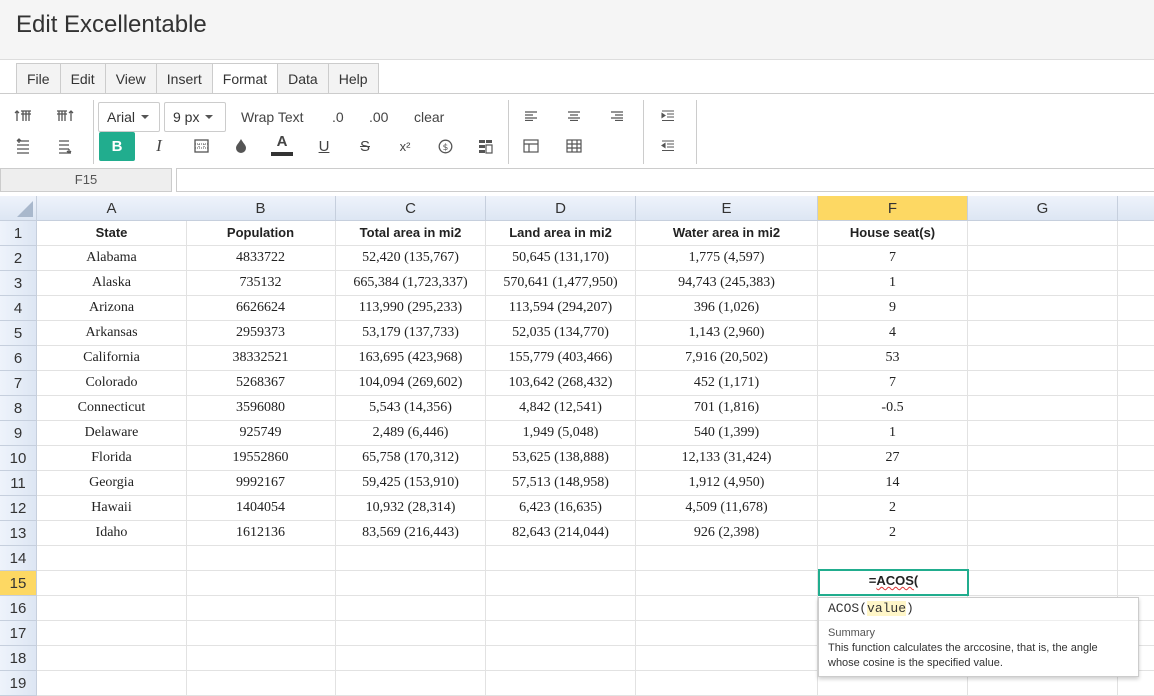 The height and width of the screenshot is (696, 1154). Describe the element at coordinates (86, 180) in the screenshot. I see `name-box: F15` at that location.